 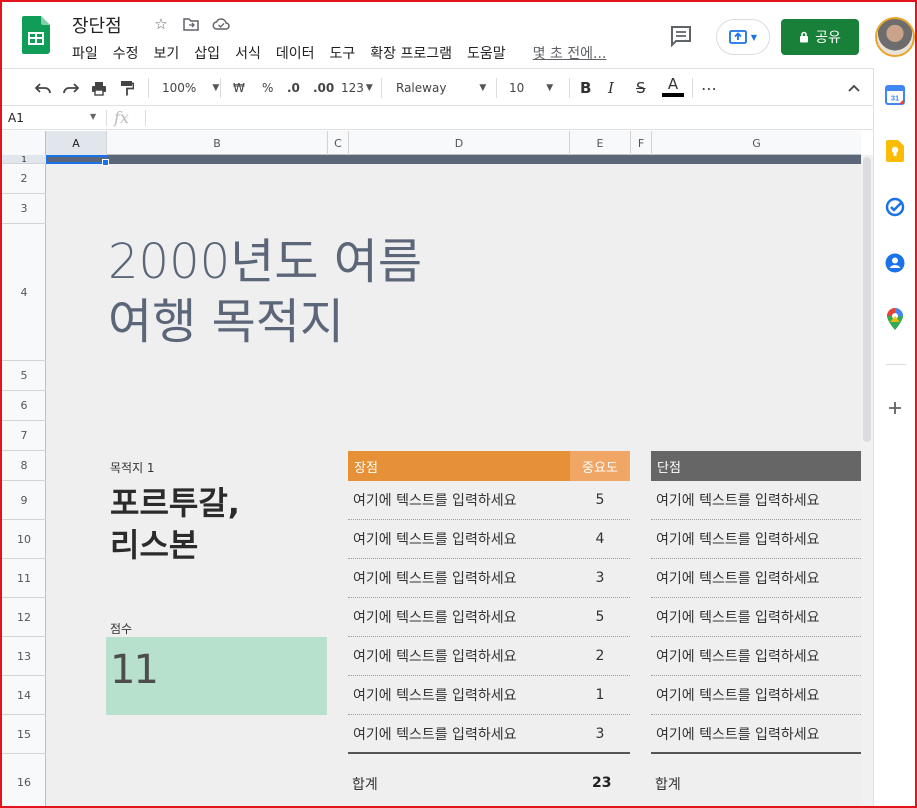 What do you see at coordinates (585, 88) in the screenshot?
I see `bold-button: B` at bounding box center [585, 88].